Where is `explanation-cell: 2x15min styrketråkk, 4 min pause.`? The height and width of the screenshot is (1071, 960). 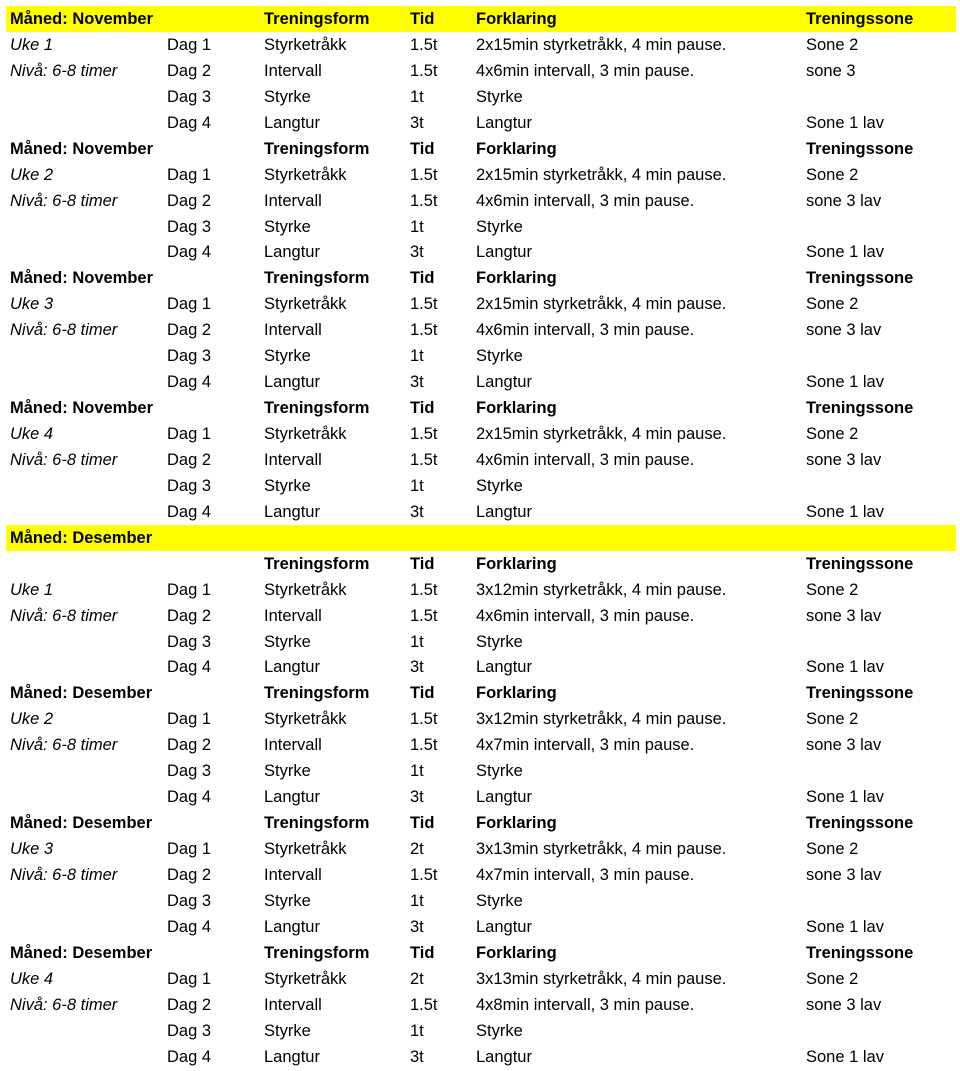 explanation-cell: 2x15min styrketråkk, 4 min pause. is located at coordinates (601, 434).